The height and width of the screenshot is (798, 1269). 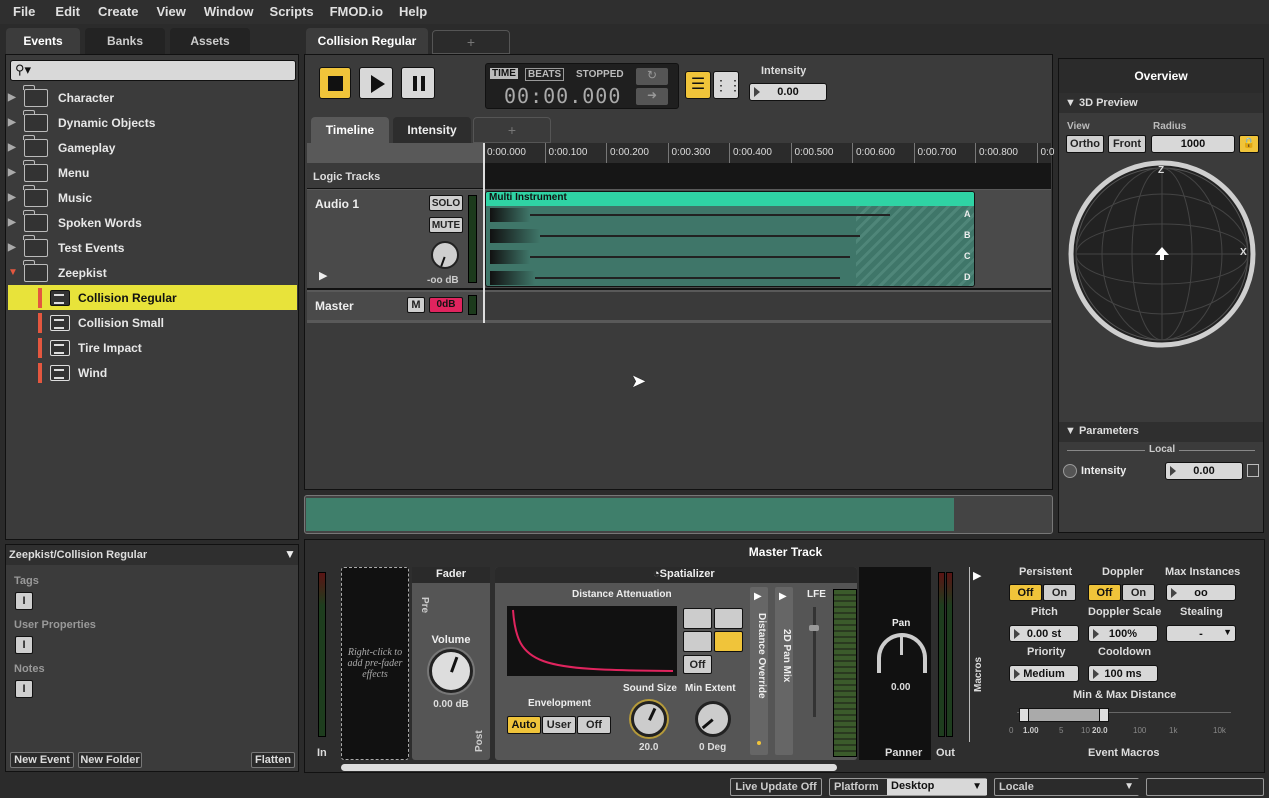 What do you see at coordinates (24, 689) in the screenshot?
I see `notes-add-button: I` at bounding box center [24, 689].